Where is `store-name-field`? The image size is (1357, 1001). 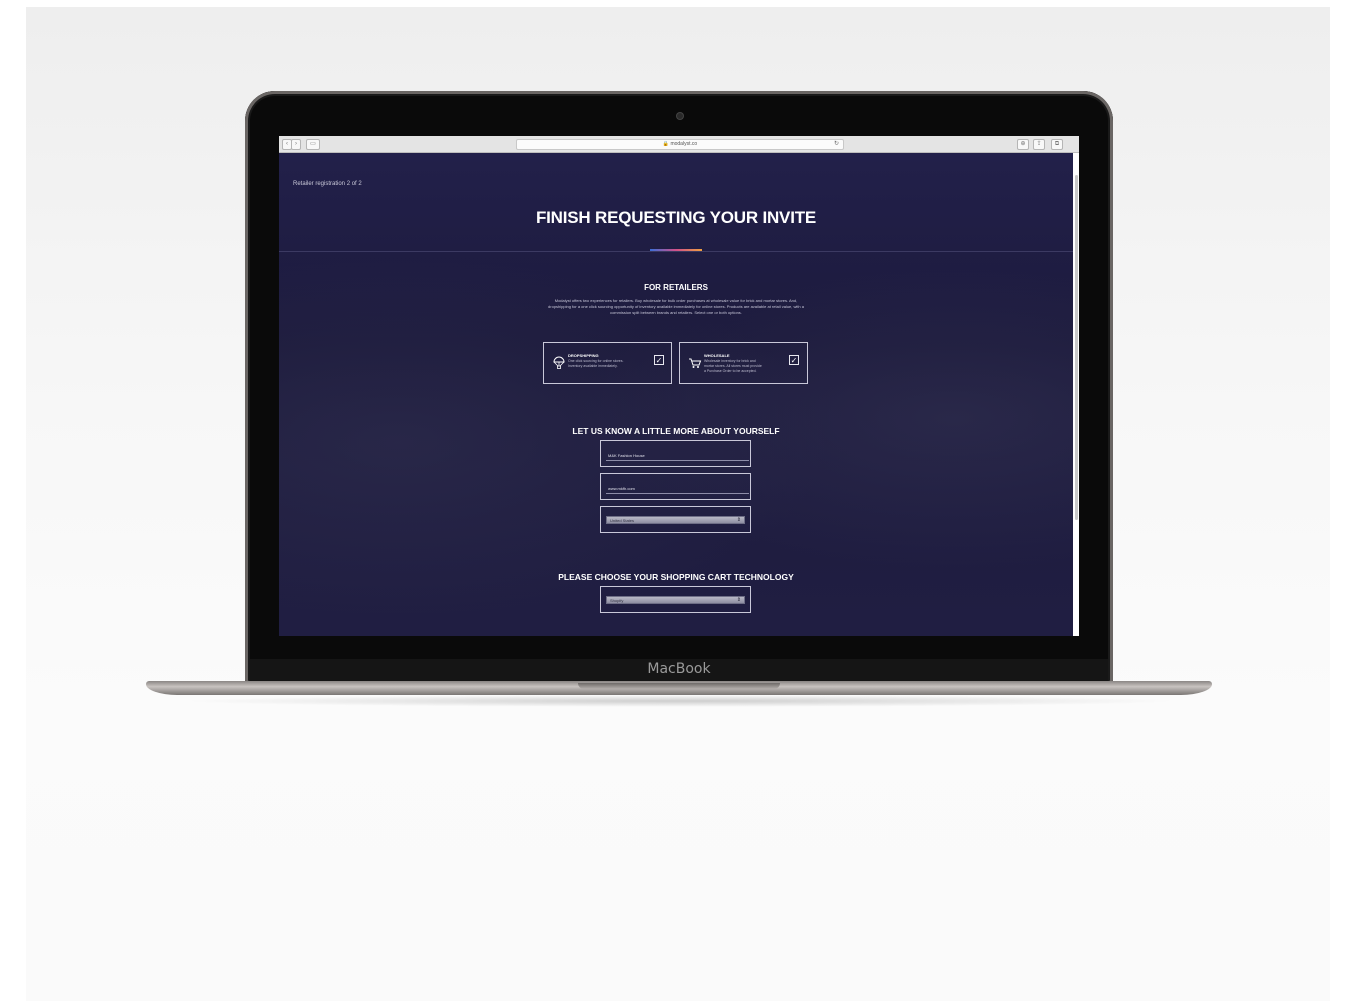
store-name-field is located at coordinates (675, 453).